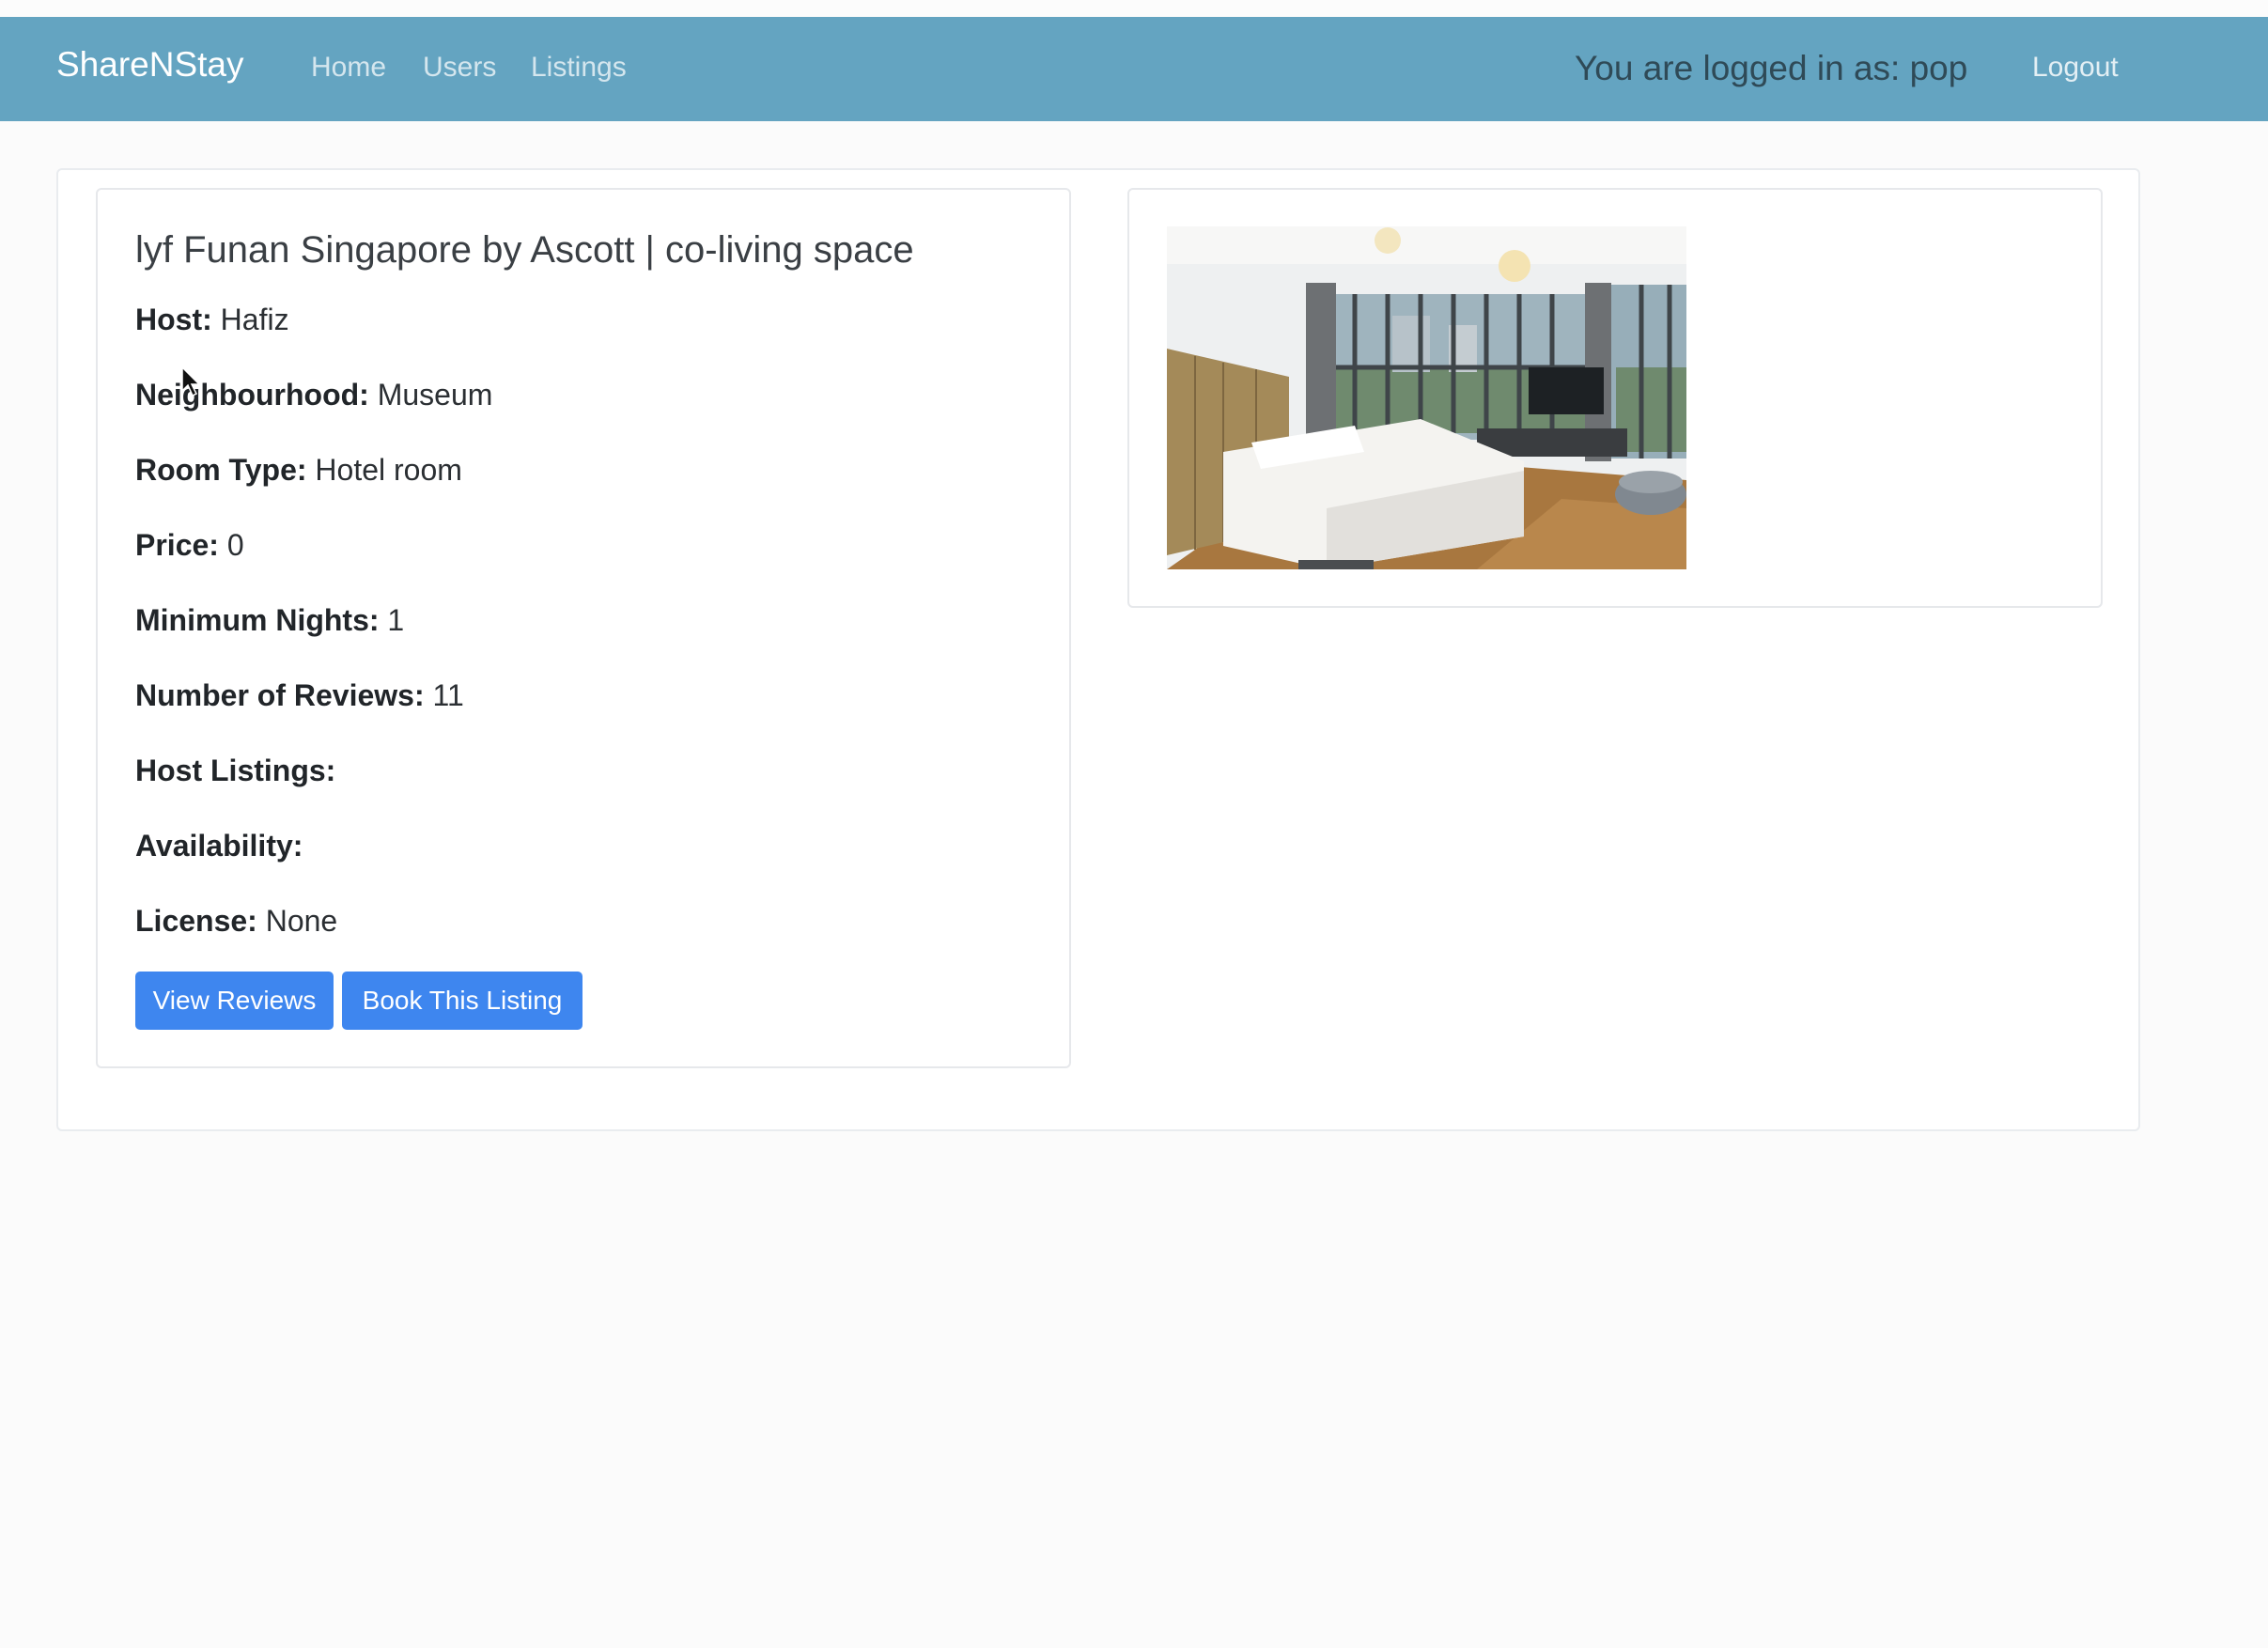 The width and height of the screenshot is (2268, 1648). I want to click on listing-photo, so click(1426, 397).